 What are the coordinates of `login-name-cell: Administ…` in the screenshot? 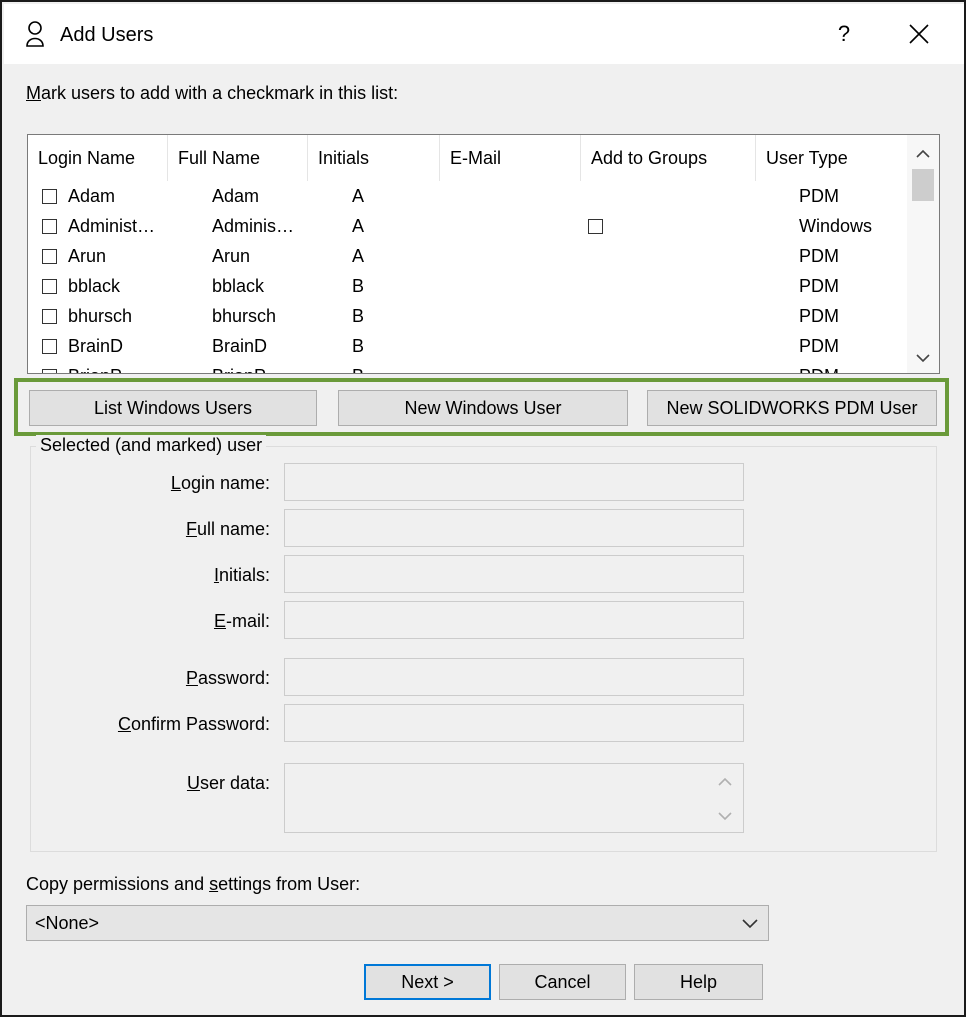 It's located at (112, 225).